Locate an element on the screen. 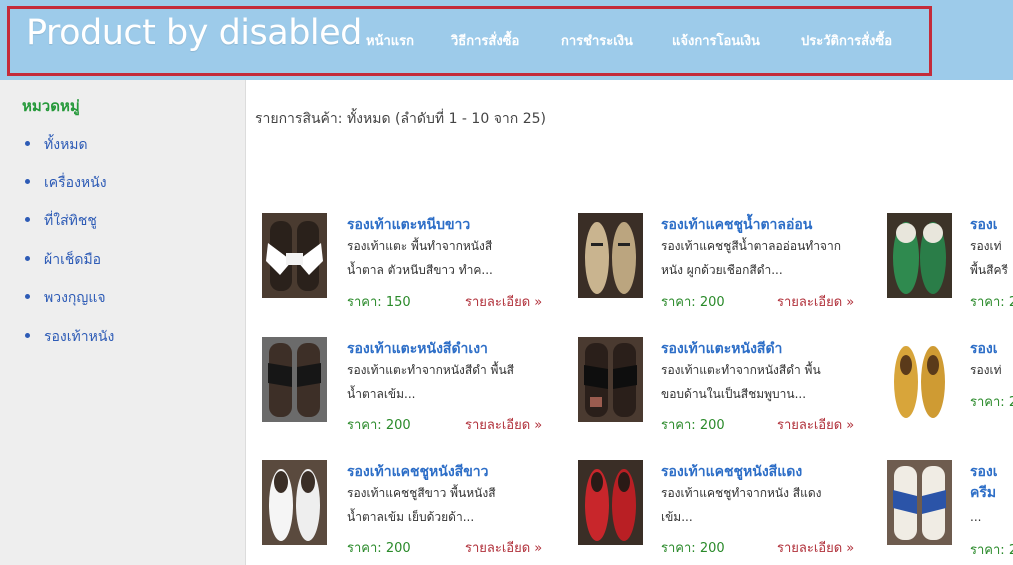 Image resolution: width=1013 pixels, height=565 pixels. product-price: ราคา: 150 is located at coordinates (379, 301).